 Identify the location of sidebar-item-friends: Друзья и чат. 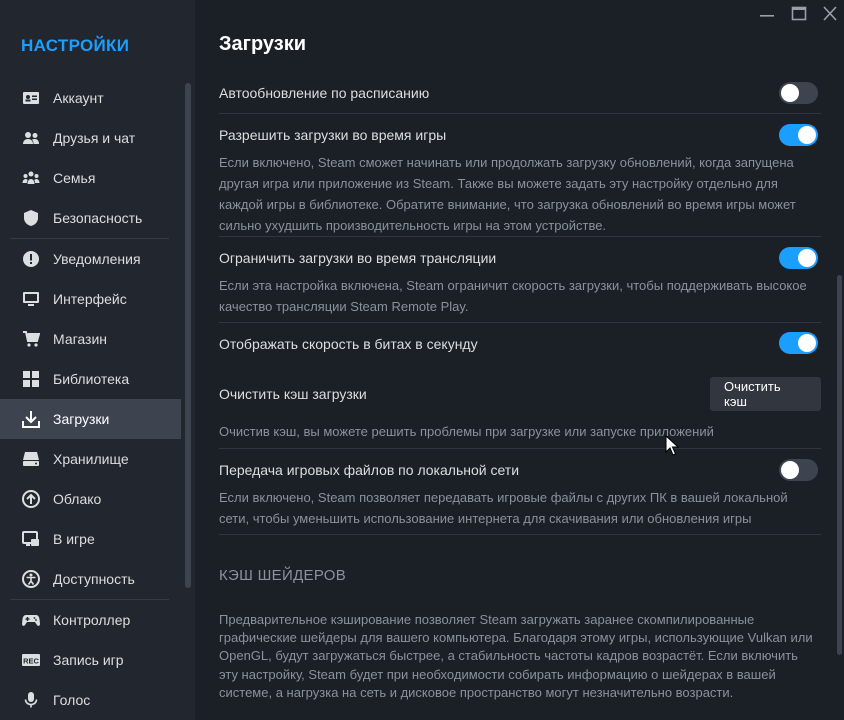
(90, 138).